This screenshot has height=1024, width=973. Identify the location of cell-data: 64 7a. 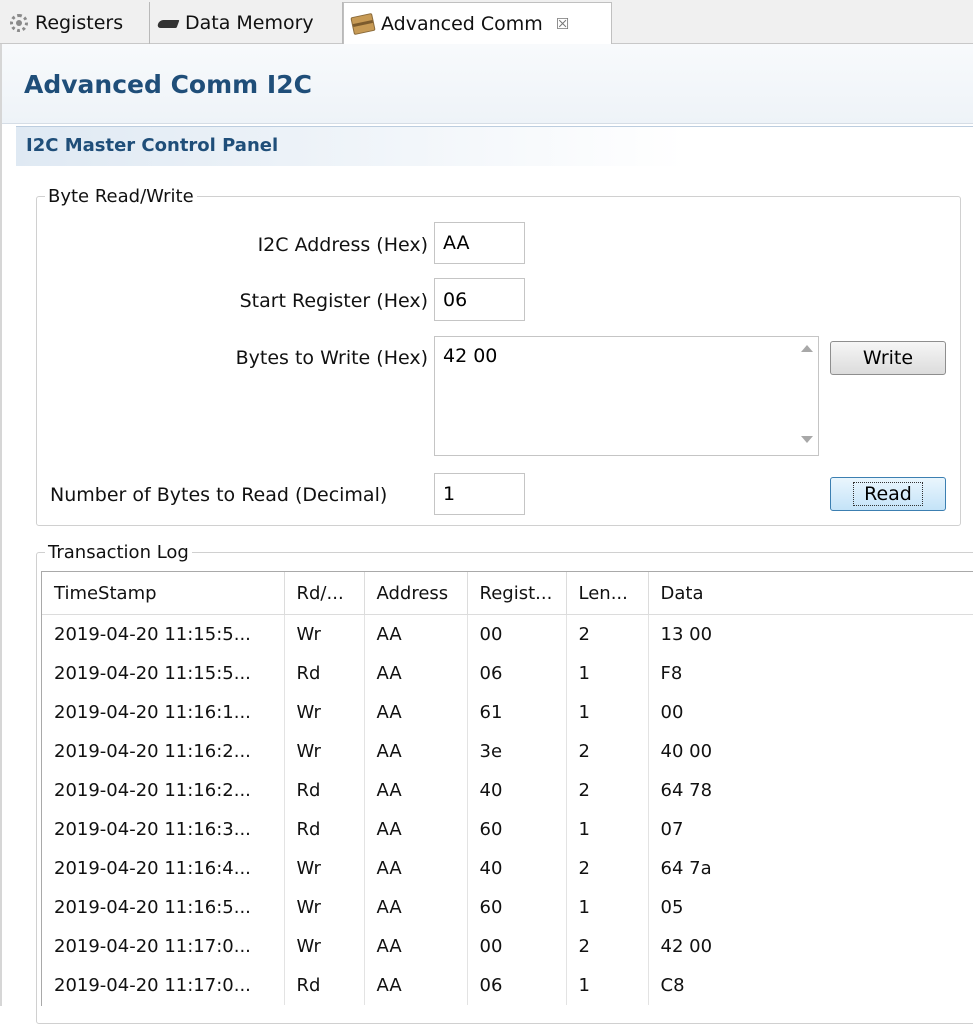
(810, 868).